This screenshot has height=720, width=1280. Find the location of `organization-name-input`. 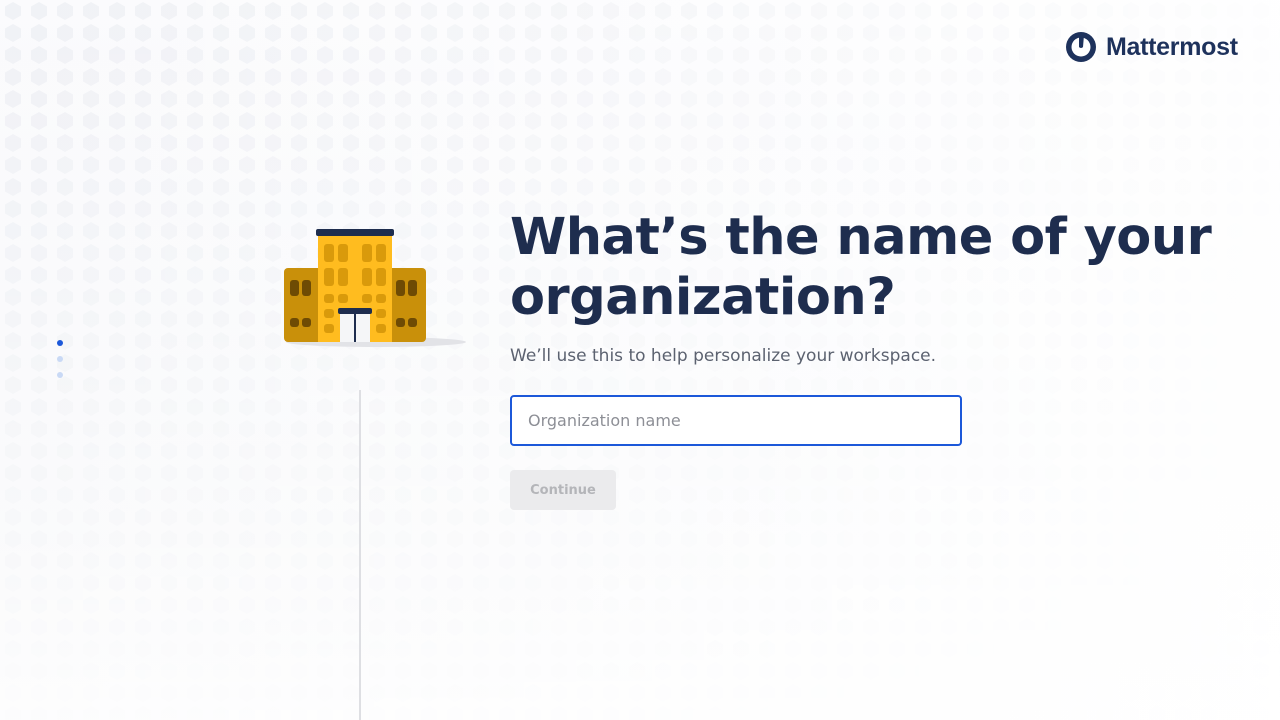

organization-name-input is located at coordinates (736, 420).